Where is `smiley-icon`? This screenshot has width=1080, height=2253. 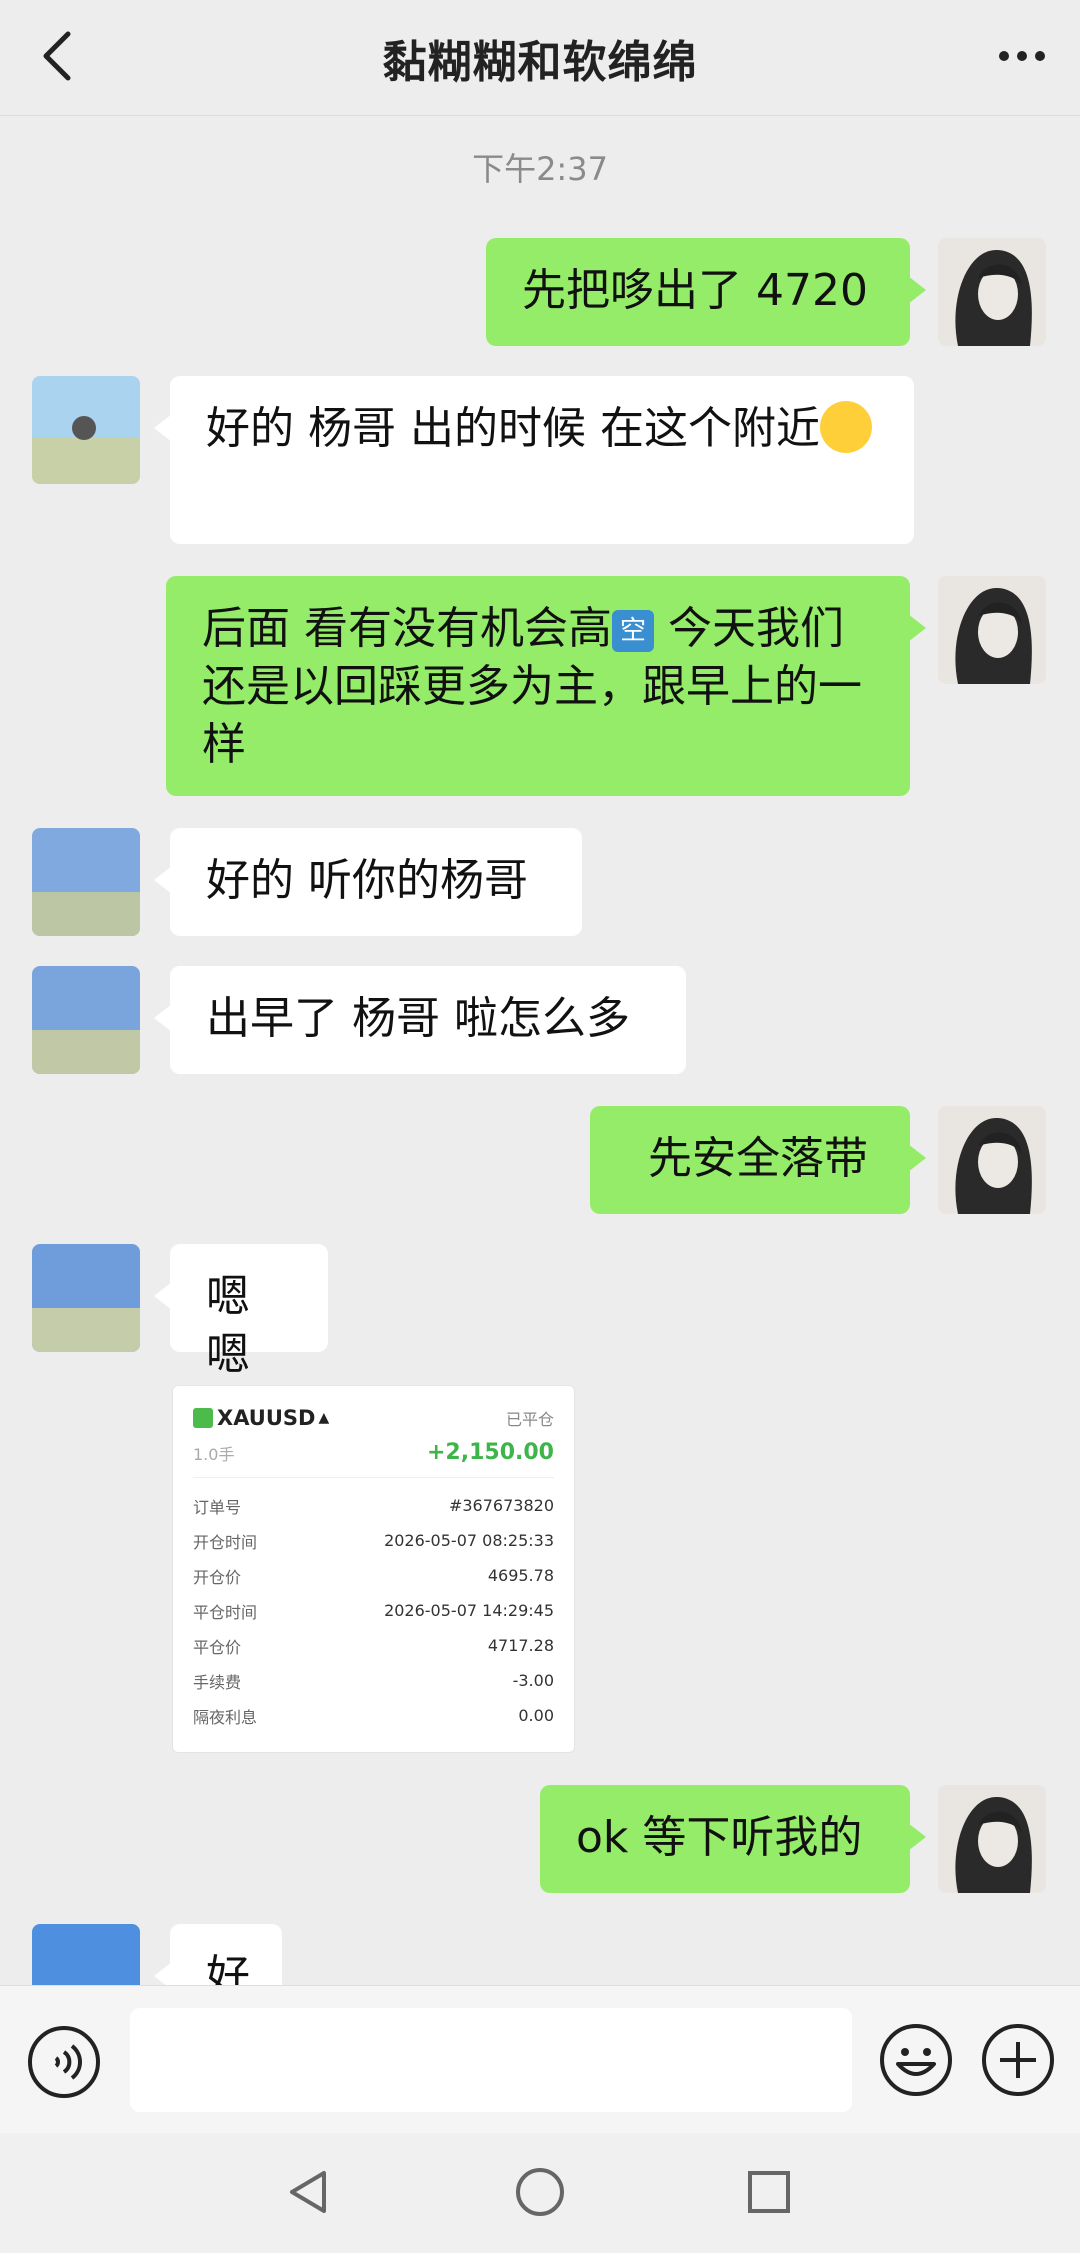 smiley-icon is located at coordinates (916, 2060).